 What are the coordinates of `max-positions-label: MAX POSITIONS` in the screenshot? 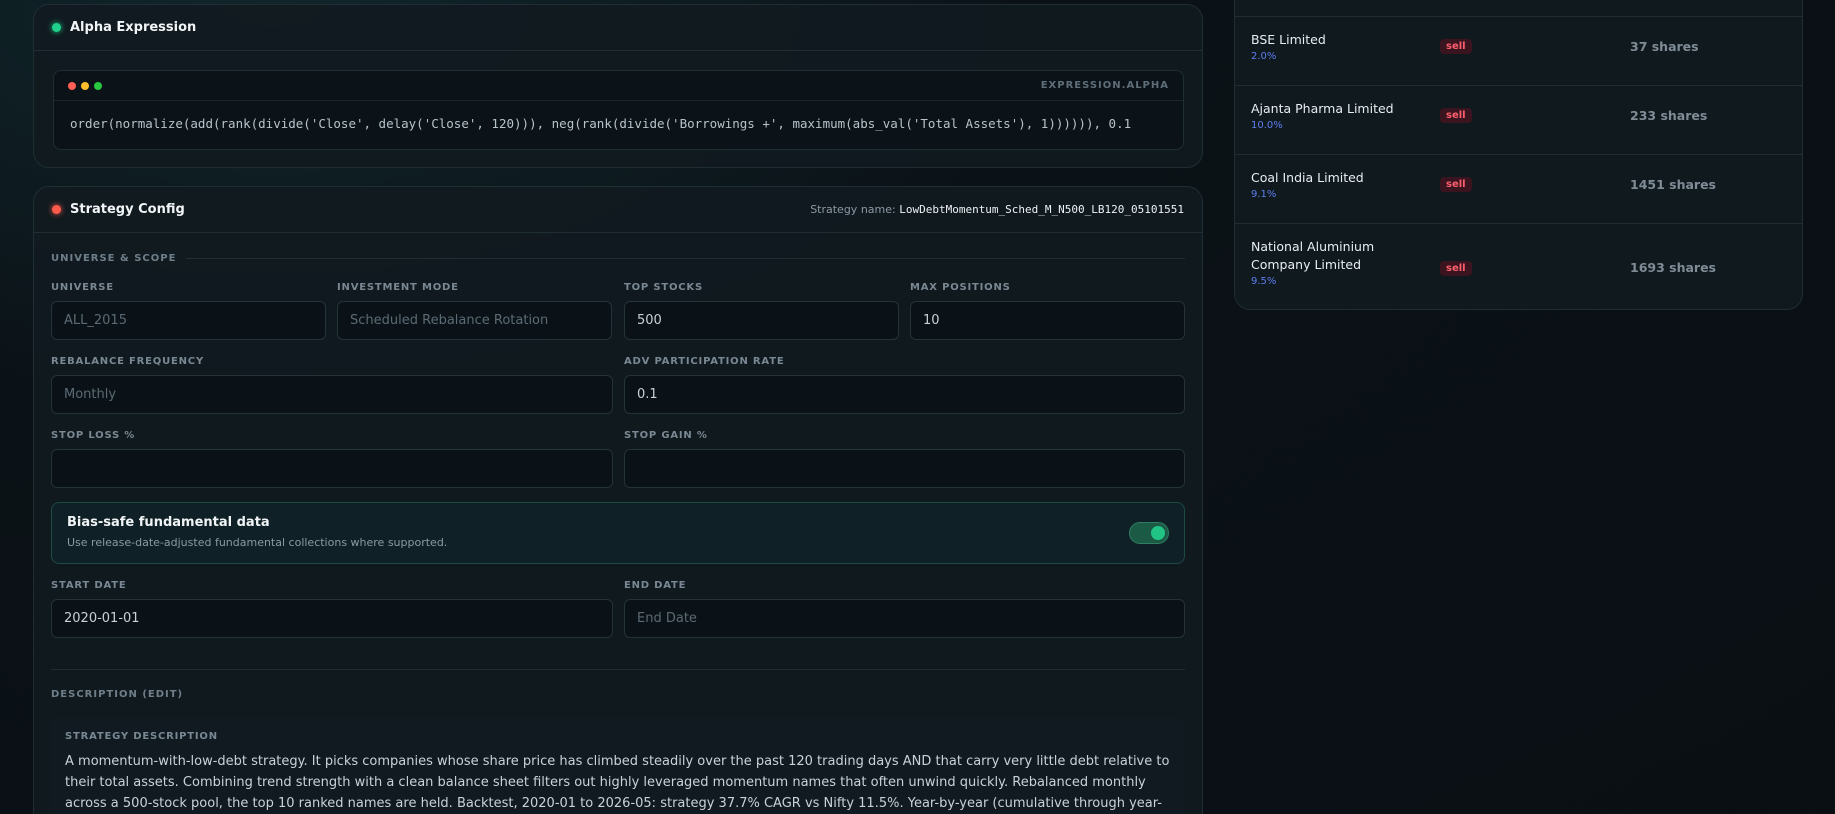 It's located at (960, 287).